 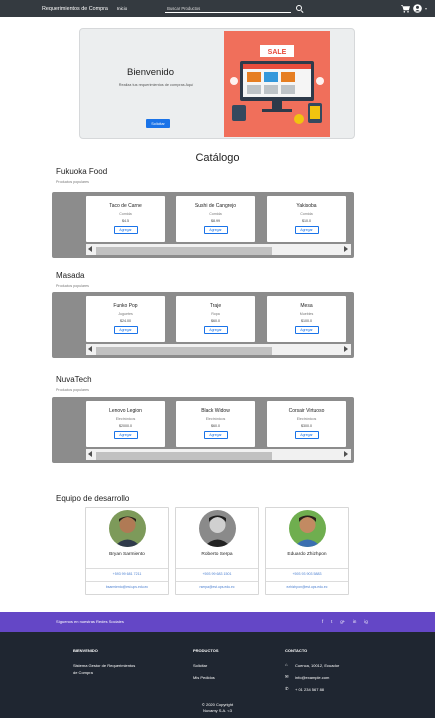 I want to click on member-name: Bryan Sarmiento, so click(x=127, y=554).